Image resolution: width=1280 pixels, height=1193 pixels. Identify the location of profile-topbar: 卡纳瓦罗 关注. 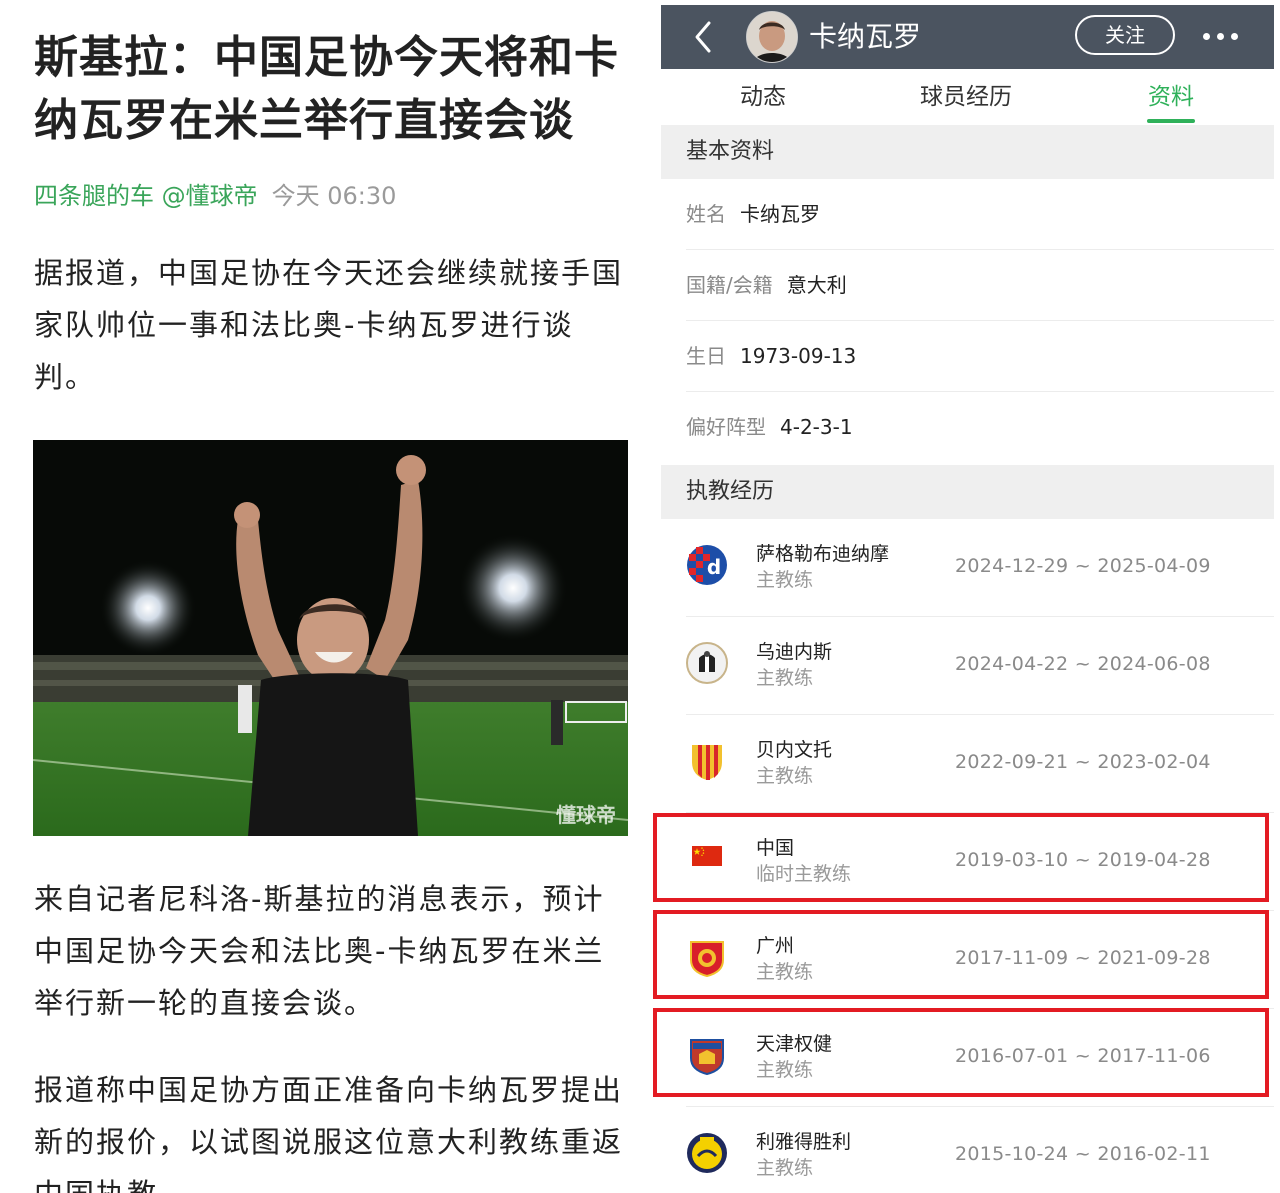
(967, 37).